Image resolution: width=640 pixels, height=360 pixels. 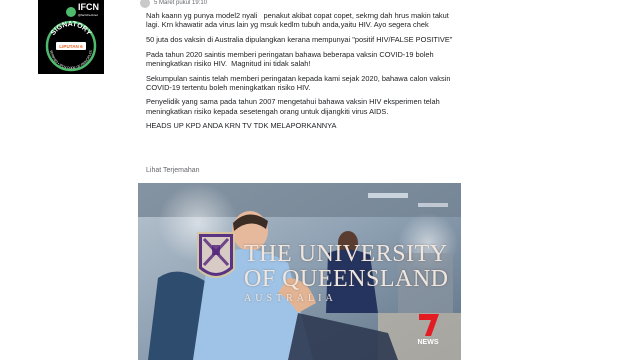 What do you see at coordinates (71, 12) in the screenshot?
I see `ifcn-logo-mark` at bounding box center [71, 12].